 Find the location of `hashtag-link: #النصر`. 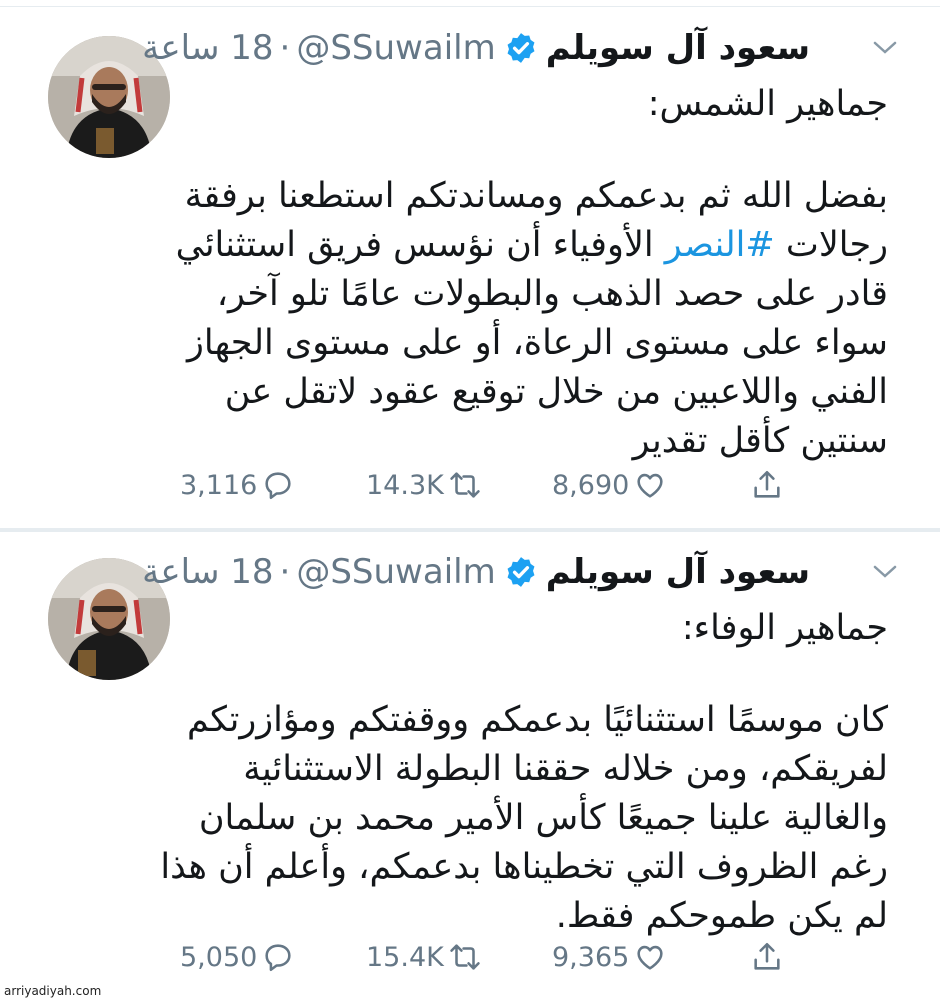

hashtag-link: #النصر is located at coordinates (720, 245).